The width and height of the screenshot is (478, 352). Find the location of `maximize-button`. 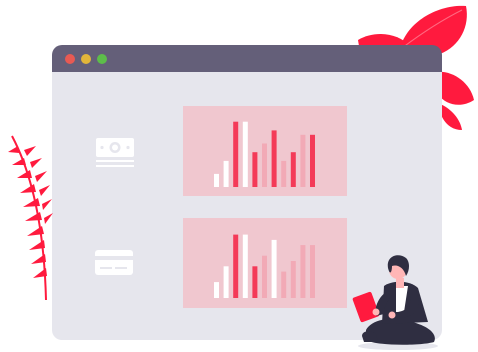

maximize-button is located at coordinates (102, 59).